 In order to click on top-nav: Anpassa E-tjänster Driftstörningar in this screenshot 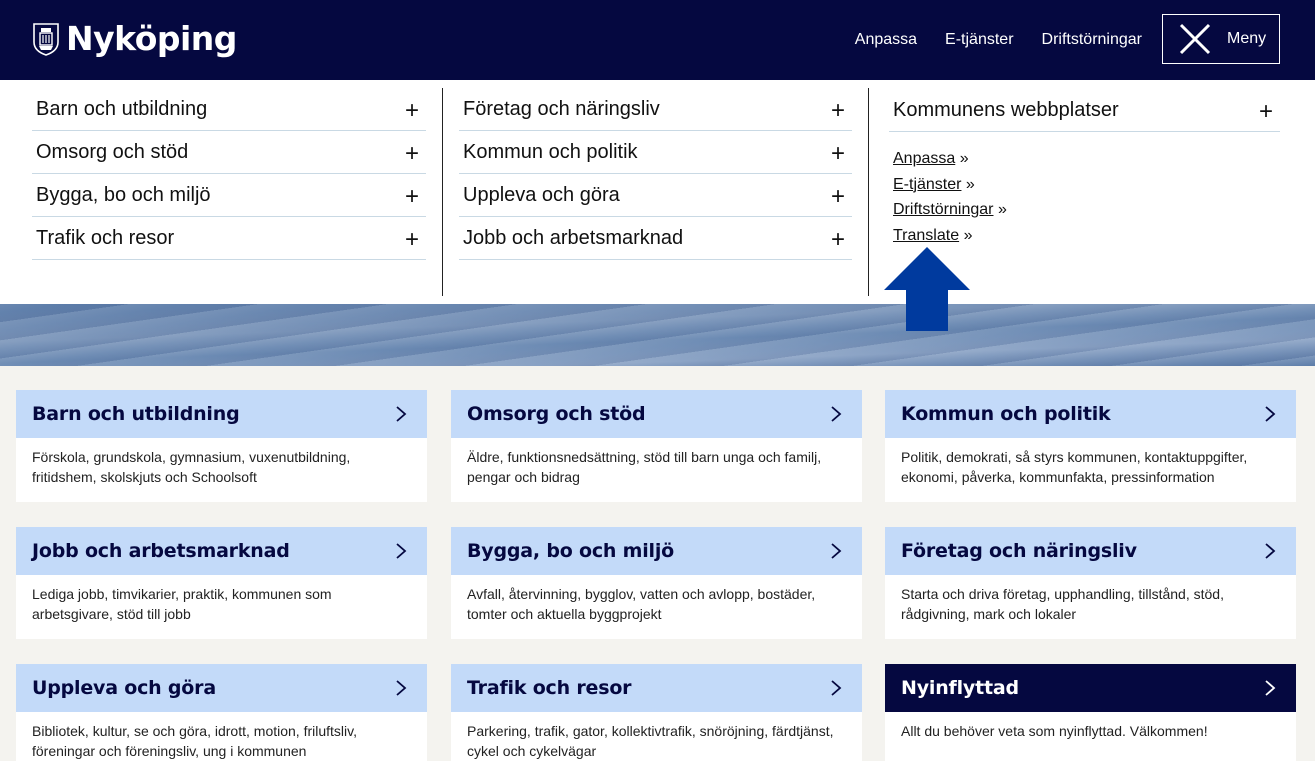, I will do `click(998, 40)`.